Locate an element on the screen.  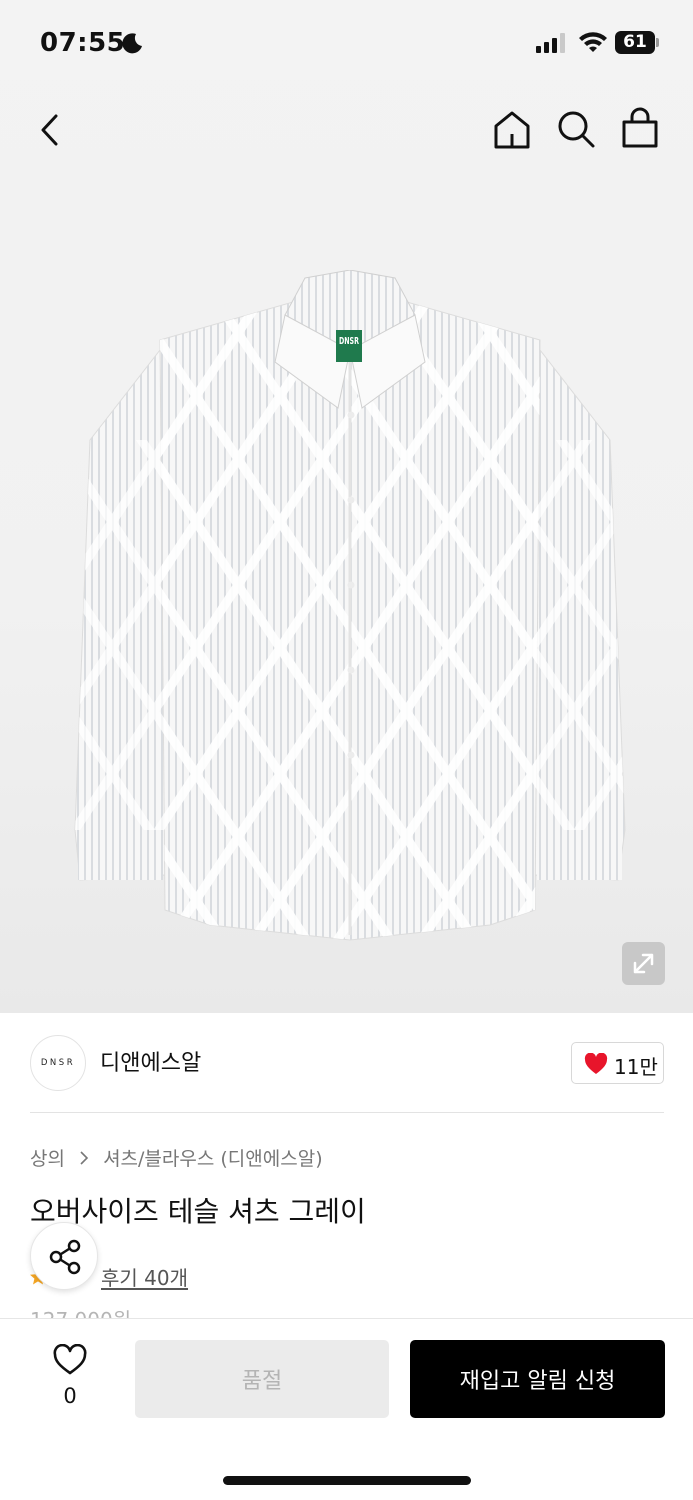
search-icon is located at coordinates (576, 129).